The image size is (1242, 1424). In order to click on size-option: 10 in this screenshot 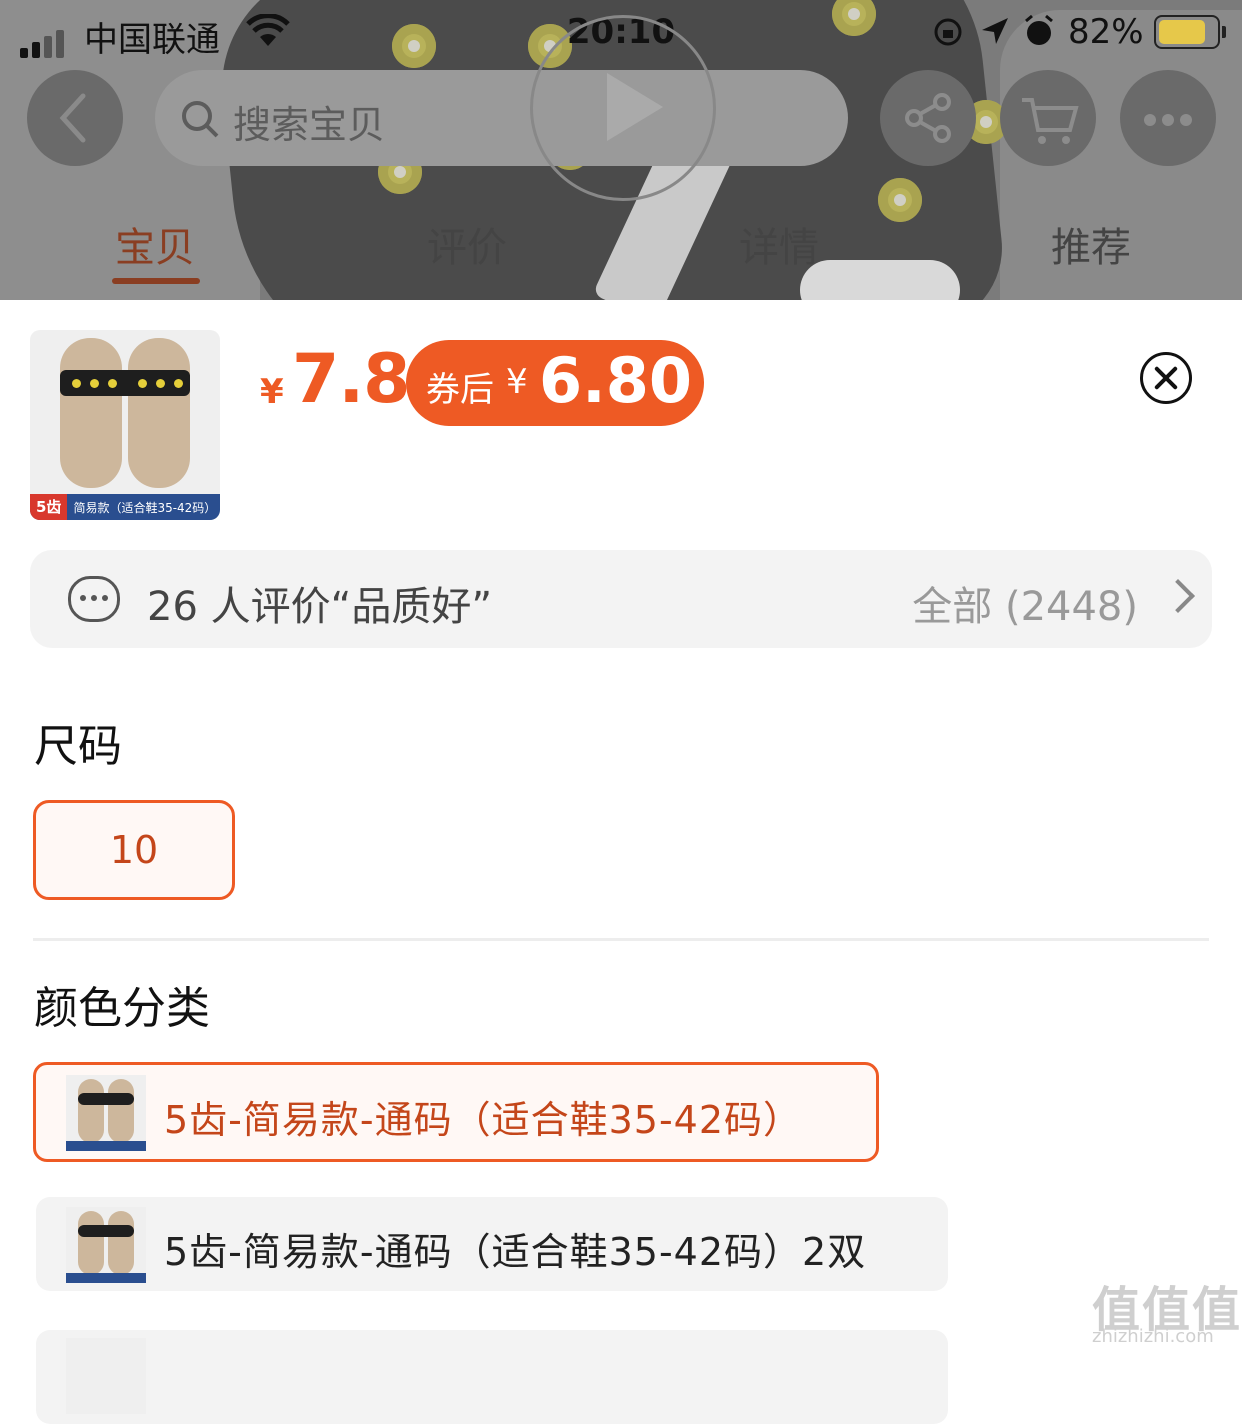, I will do `click(134, 850)`.